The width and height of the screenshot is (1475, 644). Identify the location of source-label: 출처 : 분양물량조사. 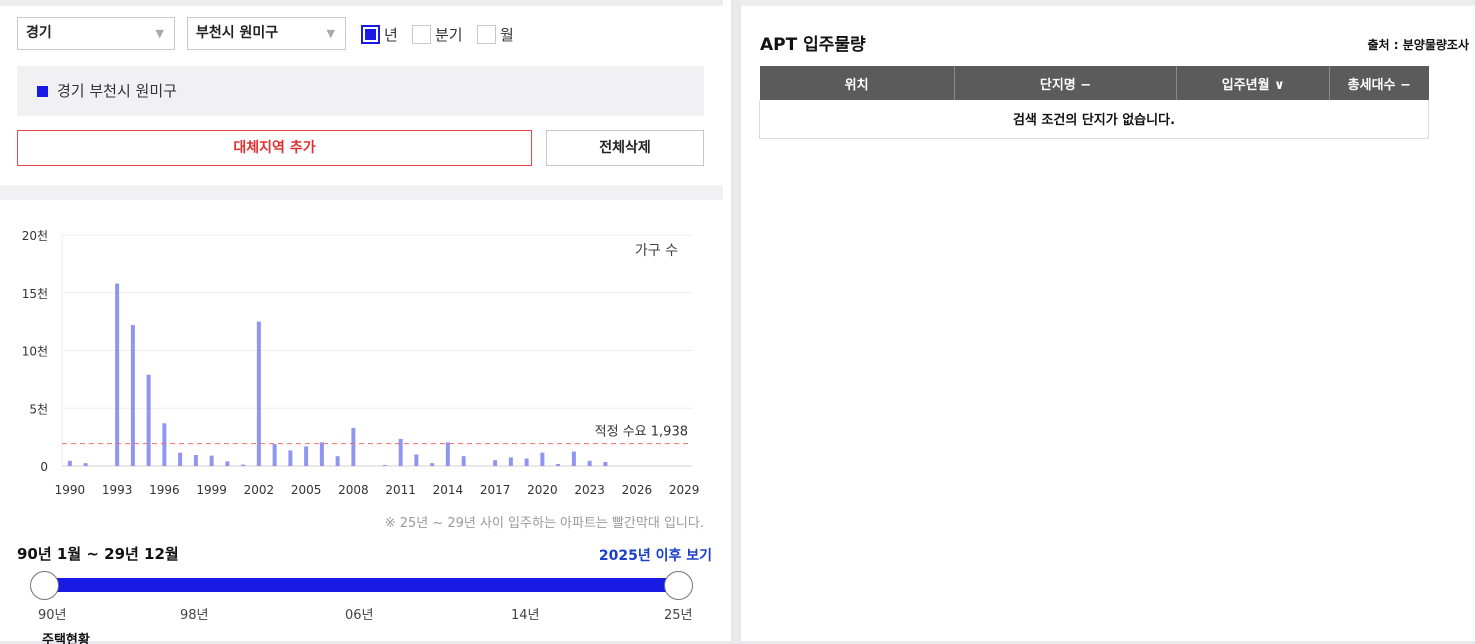
(1418, 45).